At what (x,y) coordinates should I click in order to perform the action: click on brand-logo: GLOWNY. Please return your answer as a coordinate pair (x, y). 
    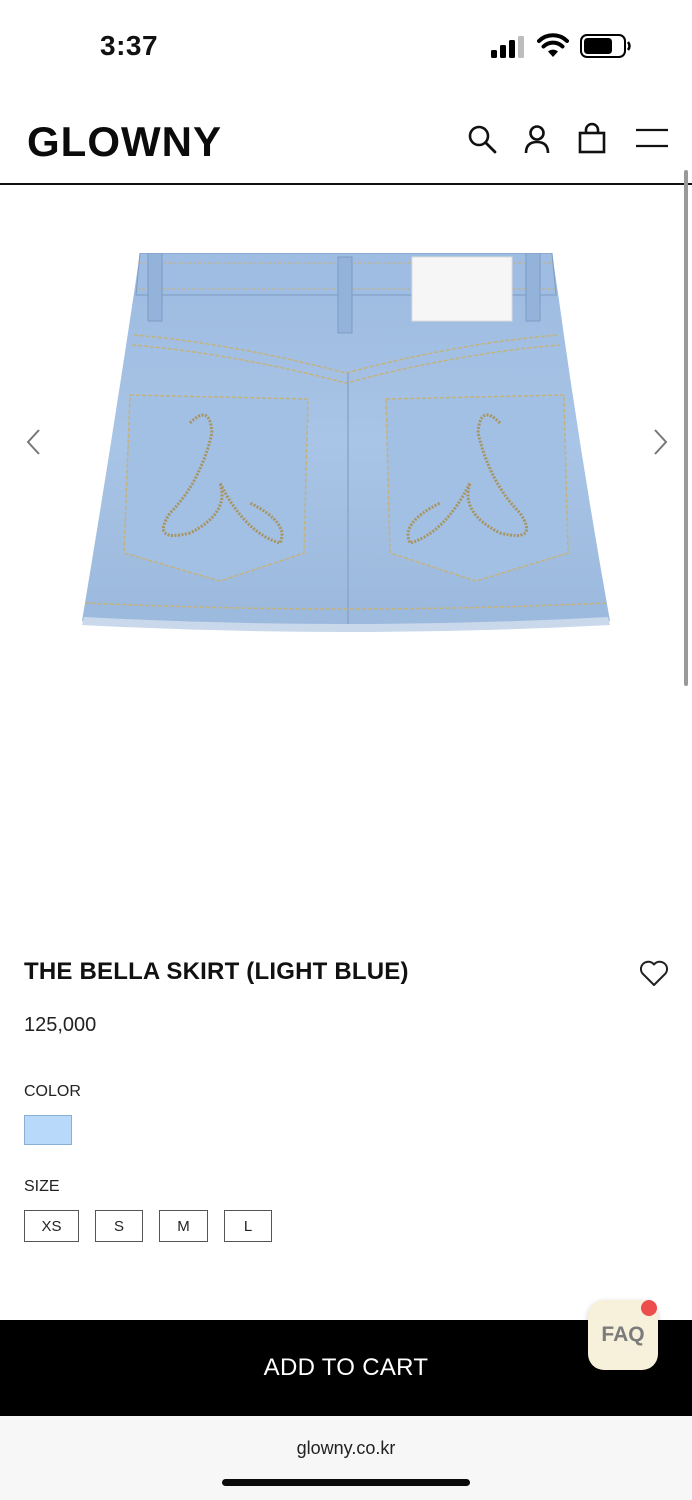
    Looking at the image, I should click on (124, 142).